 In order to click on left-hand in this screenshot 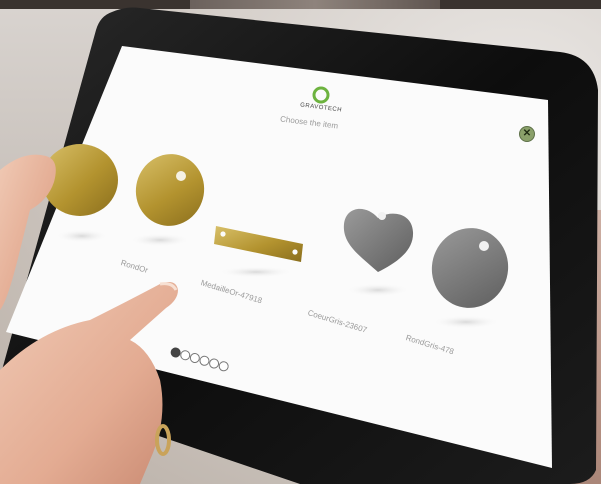, I will do `click(28, 232)`.